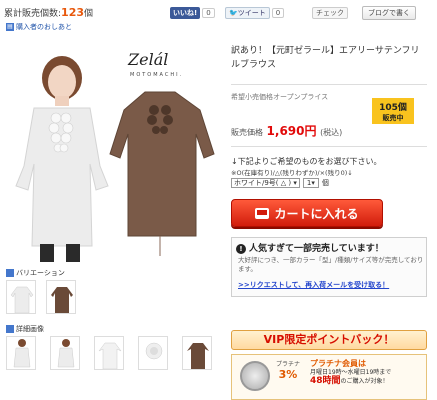  I want to click on facebook-like-label: いいね!, so click(185, 13).